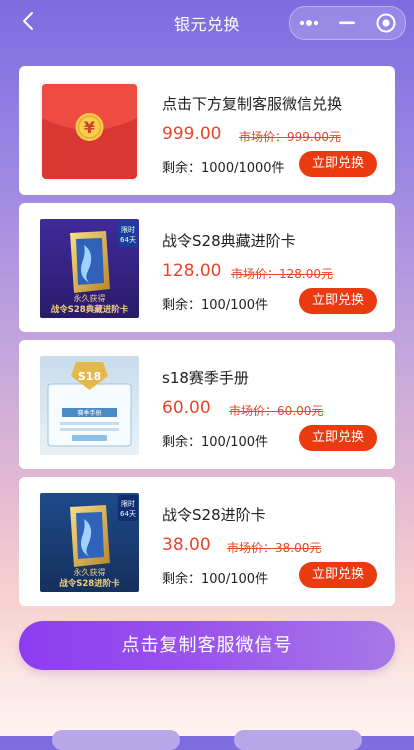 The height and width of the screenshot is (750, 414). I want to click on product-name: 战令S28进阶卡, so click(214, 515).